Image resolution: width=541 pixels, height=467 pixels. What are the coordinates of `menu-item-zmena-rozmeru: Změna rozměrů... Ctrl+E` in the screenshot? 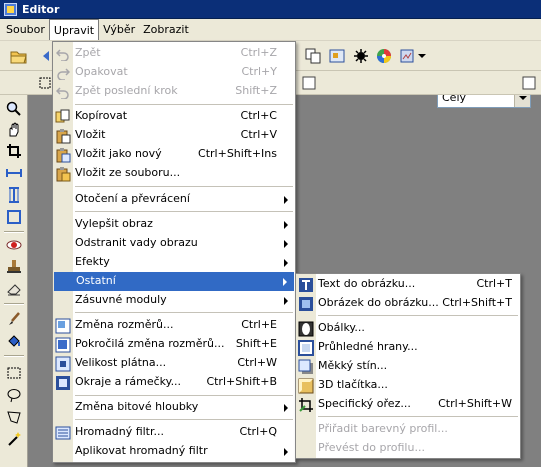 It's located at (174, 325).